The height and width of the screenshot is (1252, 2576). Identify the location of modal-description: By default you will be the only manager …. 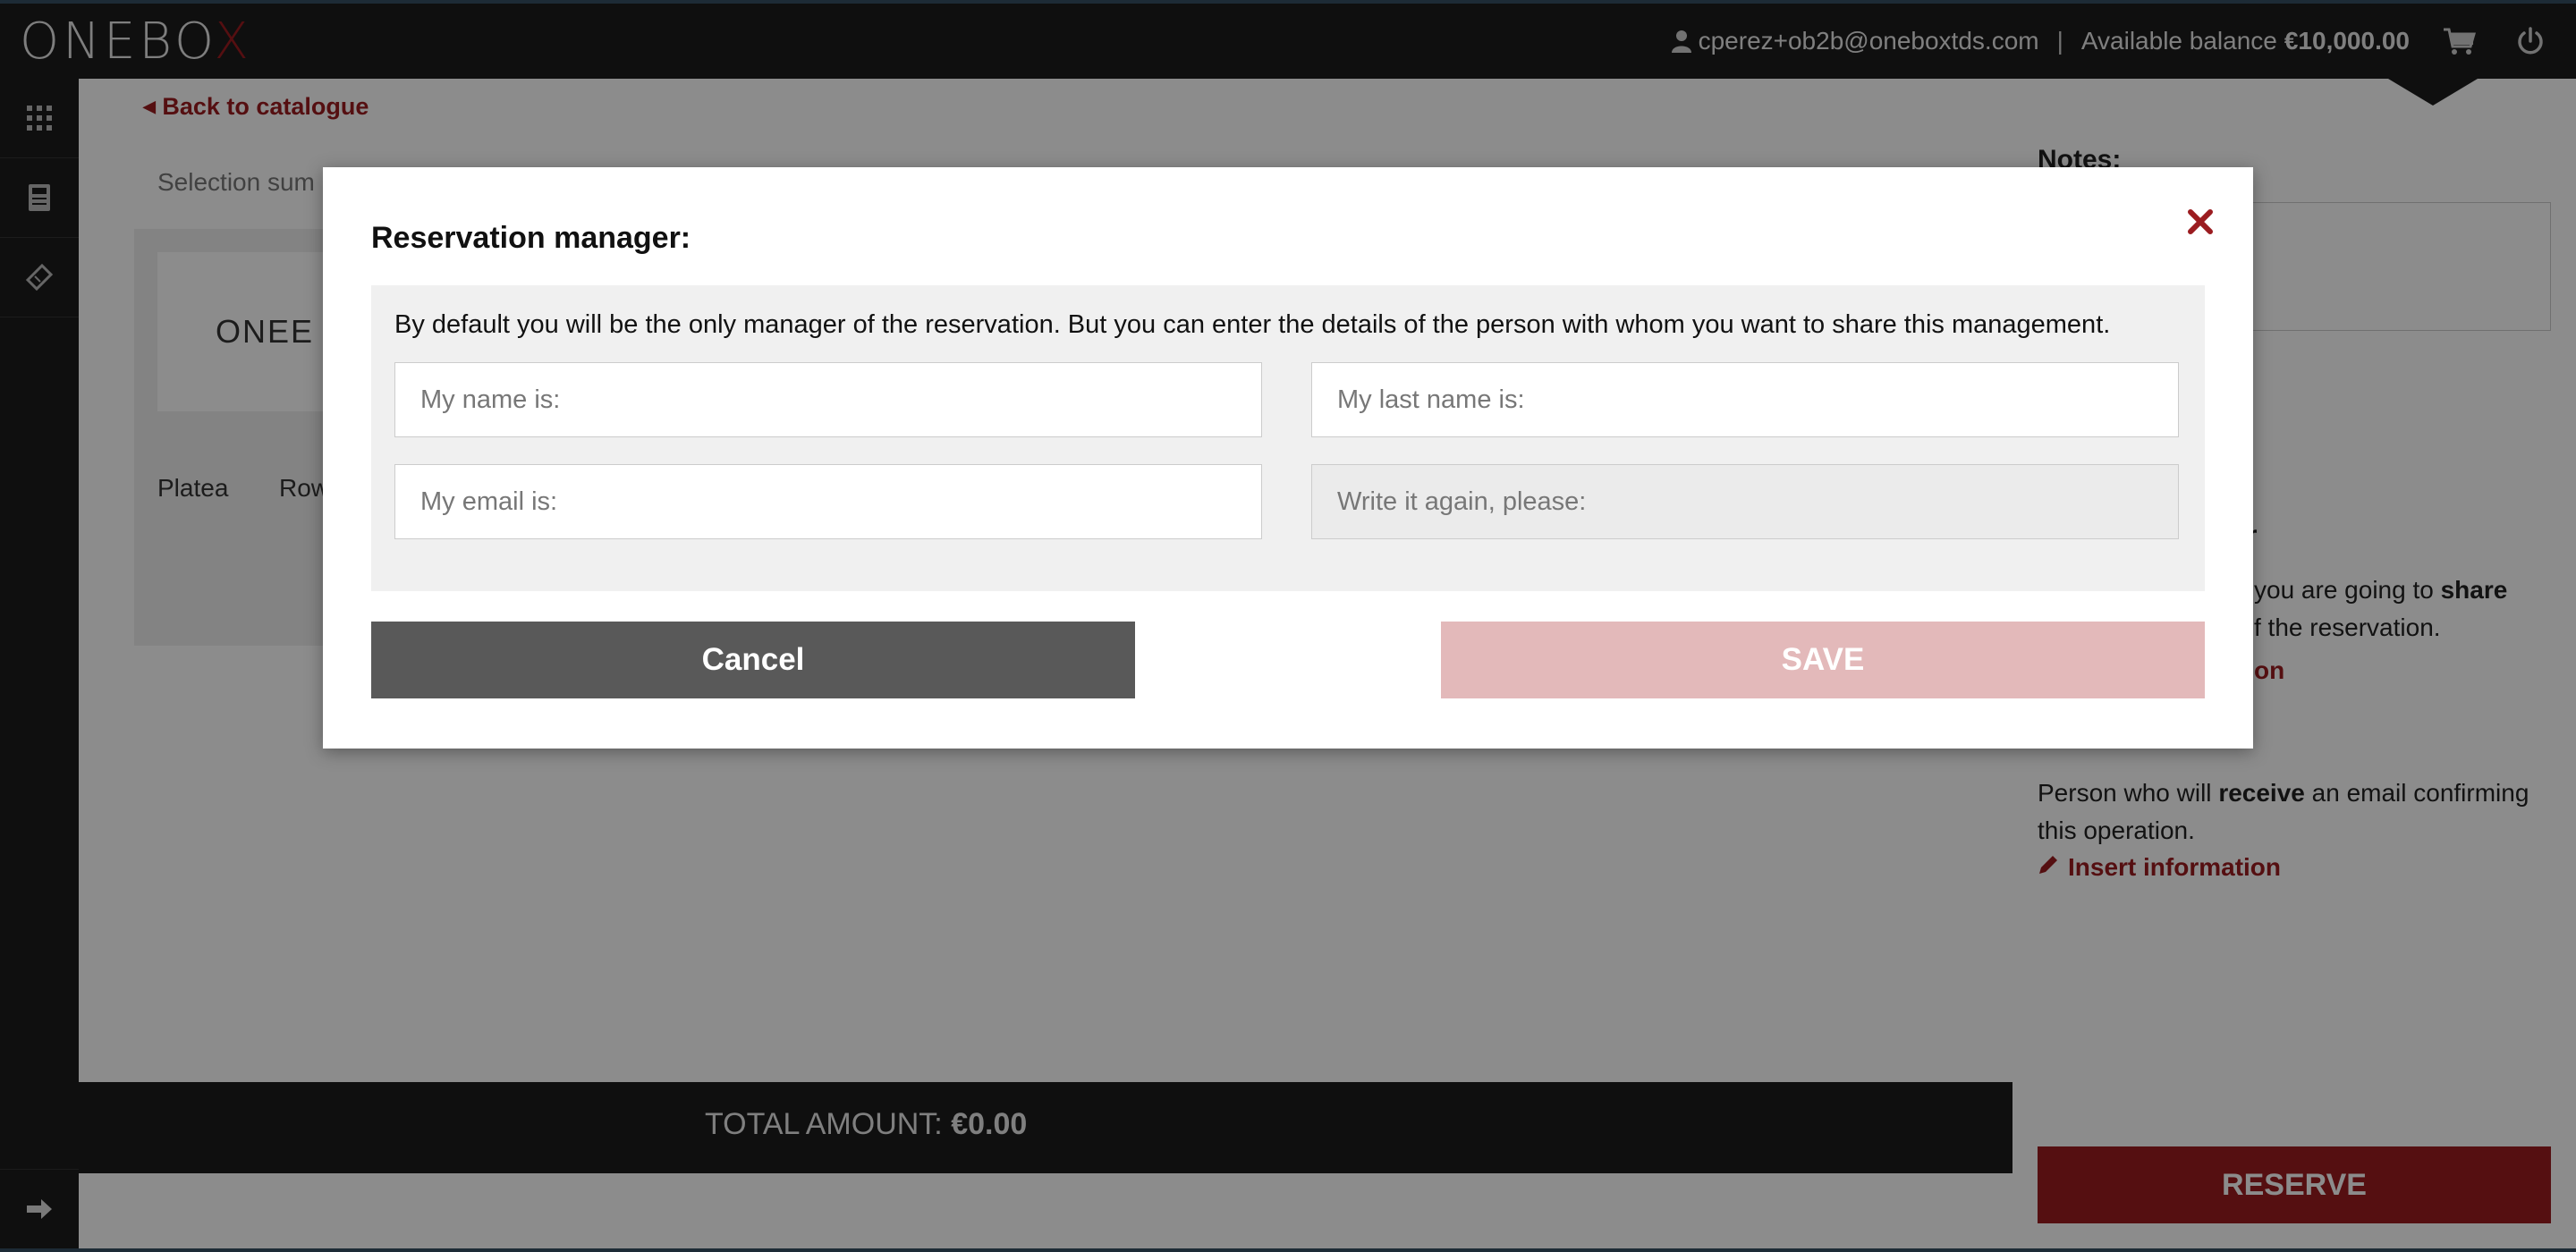
(1252, 324).